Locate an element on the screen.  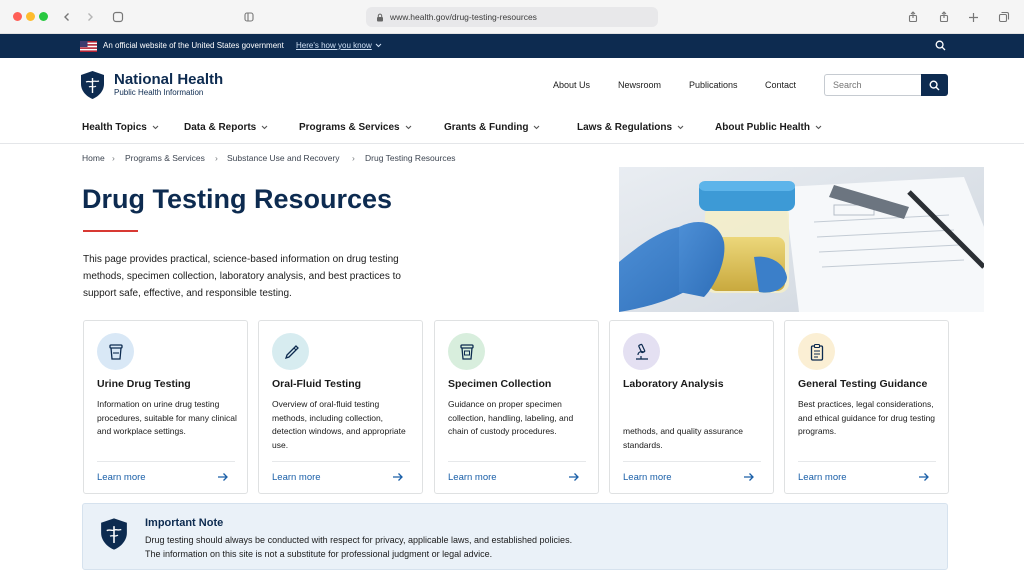
swab-icon is located at coordinates (291, 351).